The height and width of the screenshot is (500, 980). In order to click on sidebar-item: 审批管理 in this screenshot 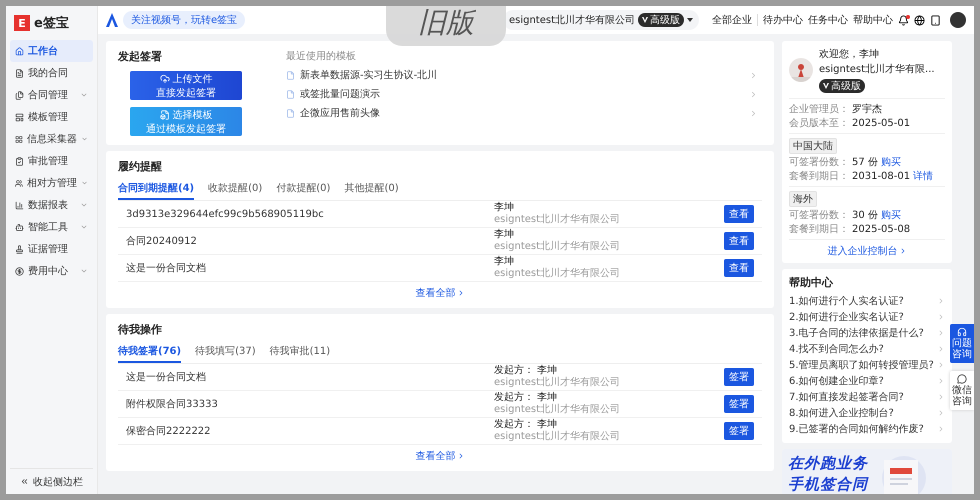, I will do `click(51, 161)`.